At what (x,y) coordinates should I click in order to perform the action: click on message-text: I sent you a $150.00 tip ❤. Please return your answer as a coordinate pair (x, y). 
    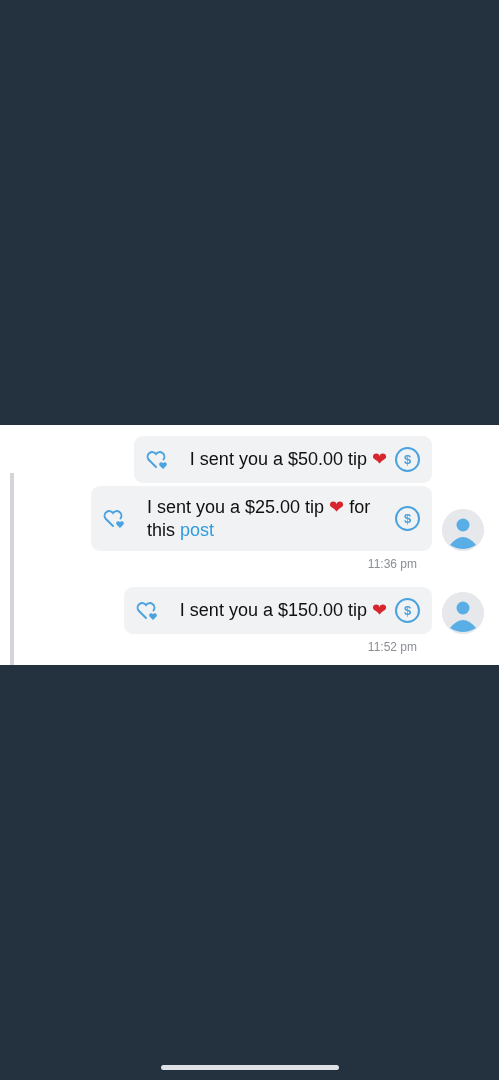
    Looking at the image, I should click on (283, 610).